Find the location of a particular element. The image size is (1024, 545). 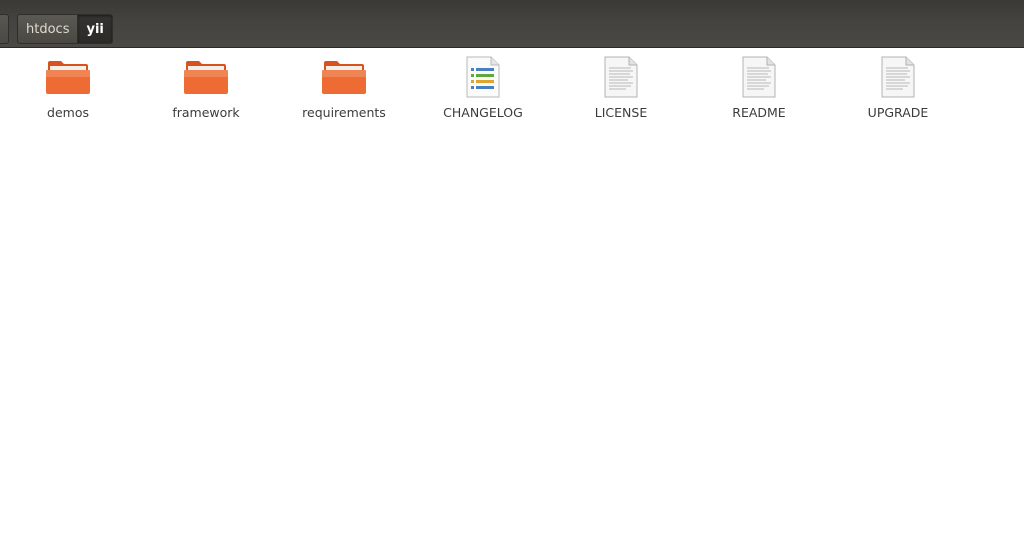

file-label: requirements is located at coordinates (344, 112).